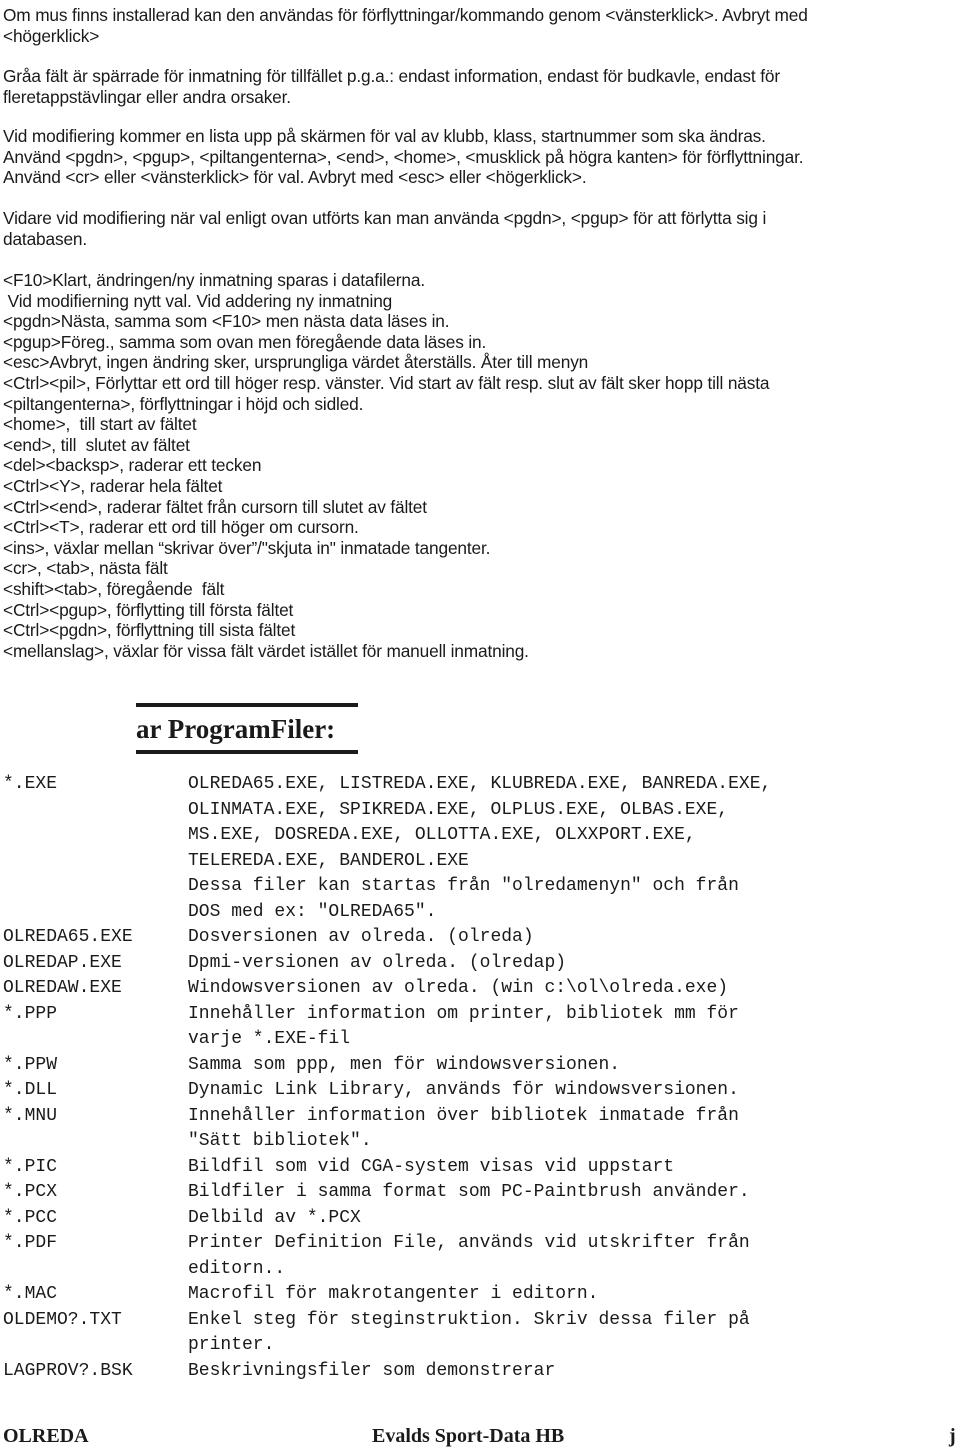 The height and width of the screenshot is (1449, 960). Describe the element at coordinates (312, 911) in the screenshot. I see `file-description: DOS med ex: ″OLREDA65".` at that location.